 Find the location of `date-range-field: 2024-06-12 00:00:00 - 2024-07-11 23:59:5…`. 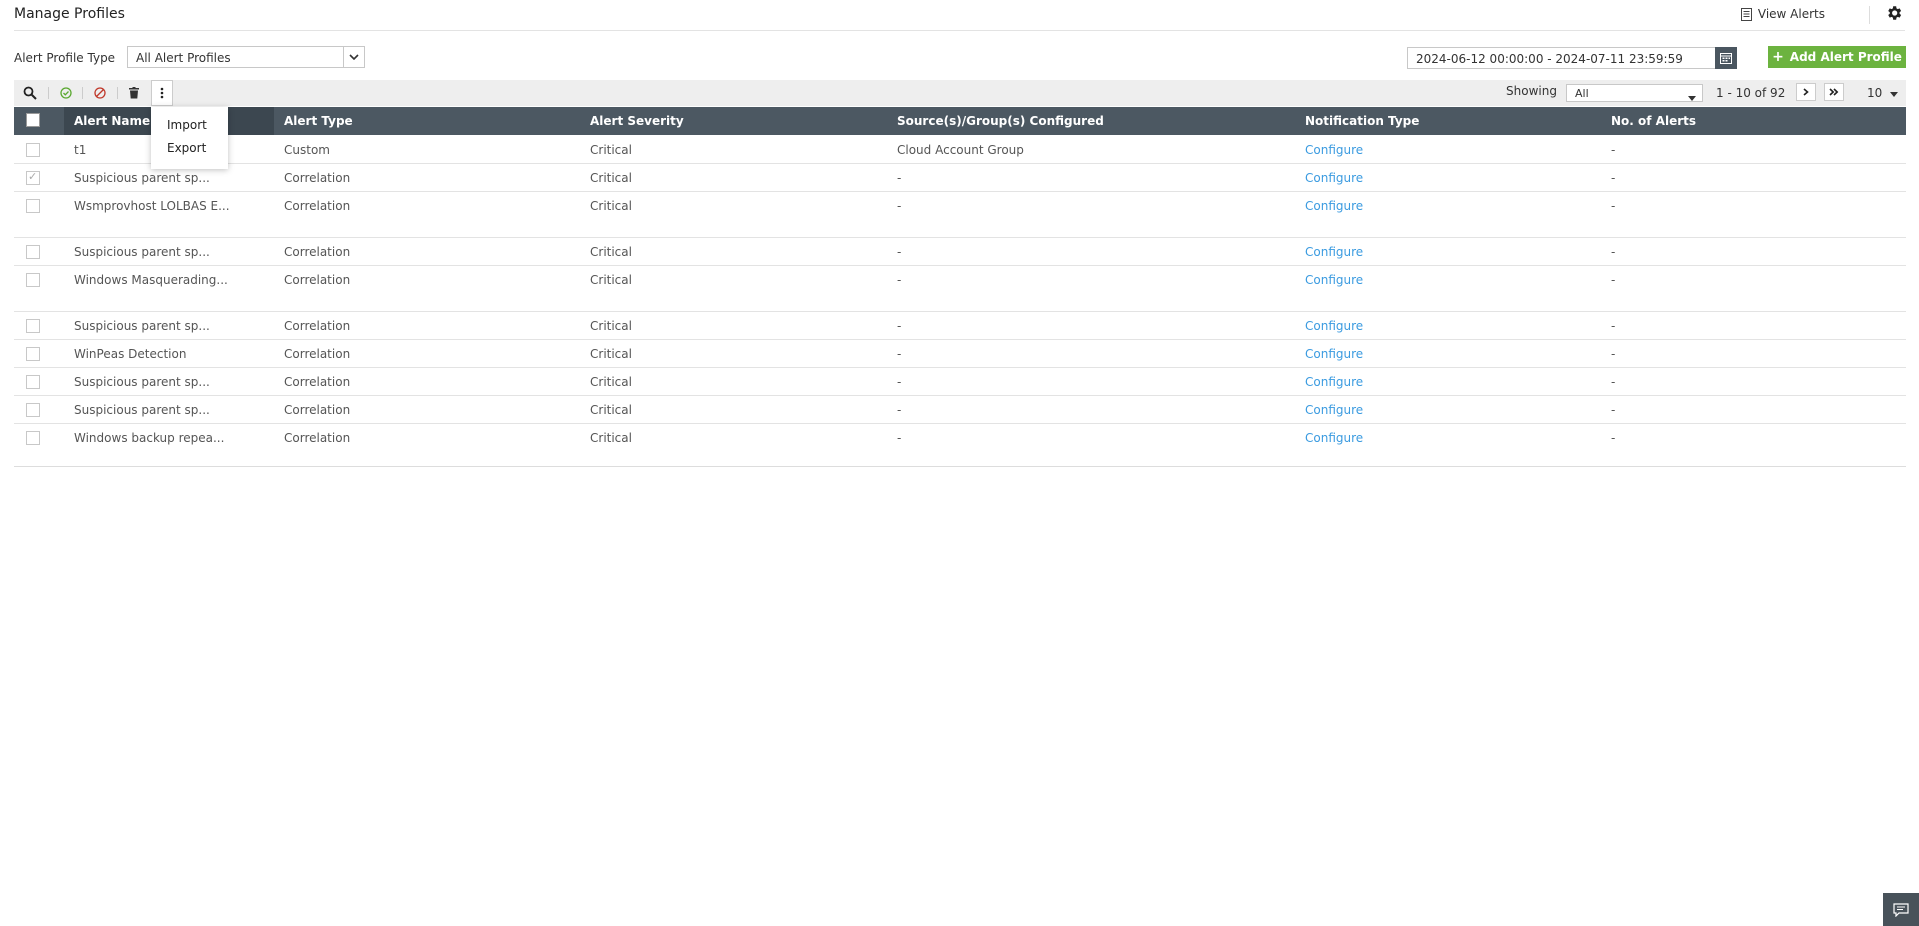

date-range-field: 2024-06-12 00:00:00 - 2024-07-11 23:59:5… is located at coordinates (1572, 58).